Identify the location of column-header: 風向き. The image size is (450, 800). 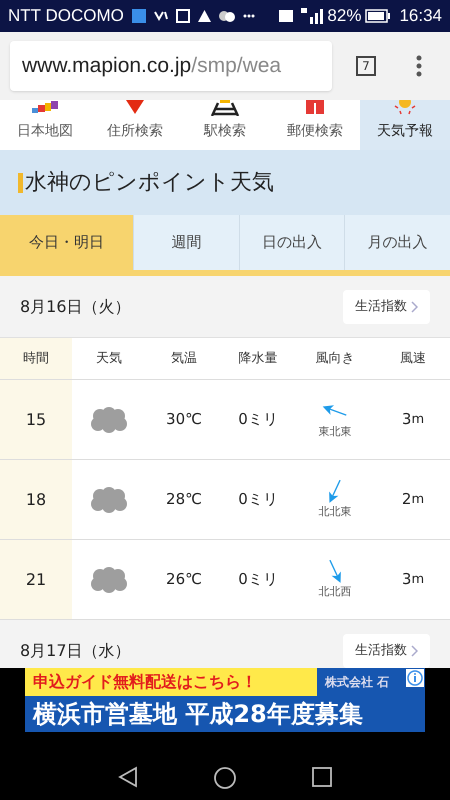
(335, 359).